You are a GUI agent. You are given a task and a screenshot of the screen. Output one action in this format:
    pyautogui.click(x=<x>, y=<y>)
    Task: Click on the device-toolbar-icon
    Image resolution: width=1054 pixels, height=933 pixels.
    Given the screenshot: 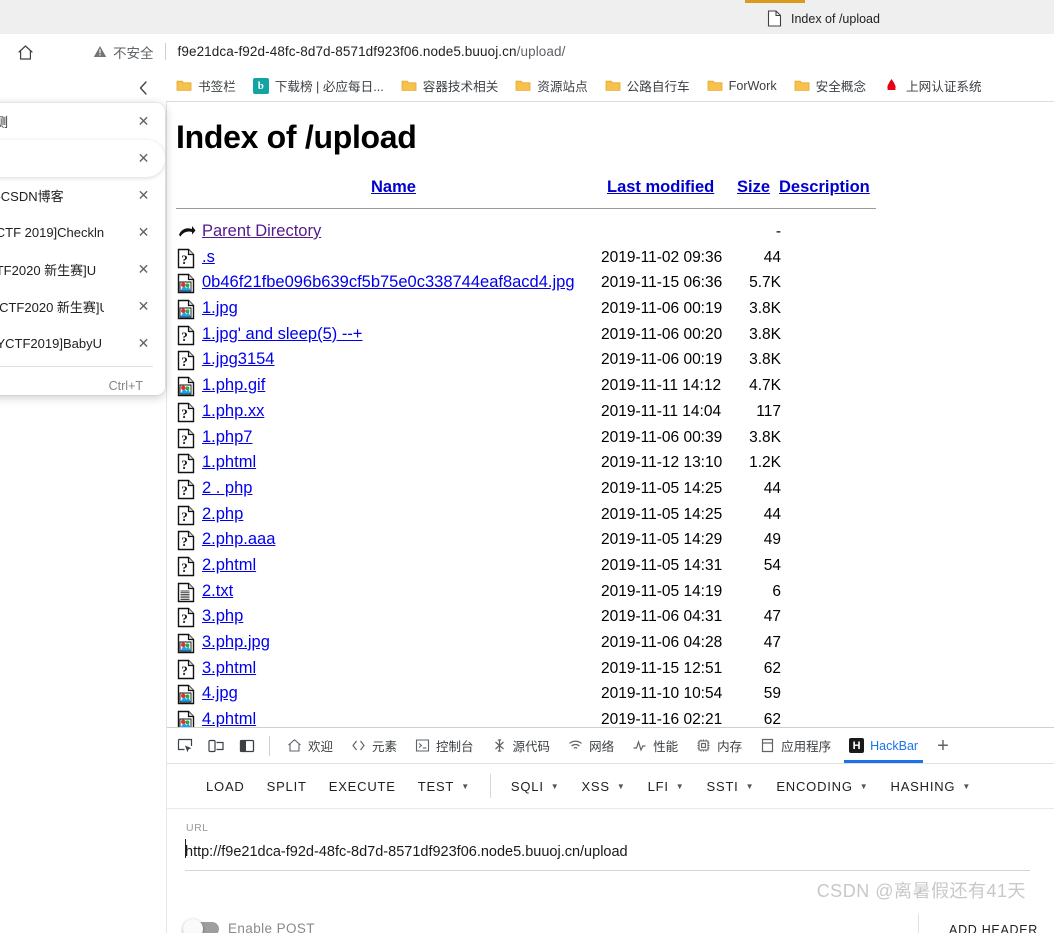 What is the action you would take?
    pyautogui.click(x=216, y=746)
    